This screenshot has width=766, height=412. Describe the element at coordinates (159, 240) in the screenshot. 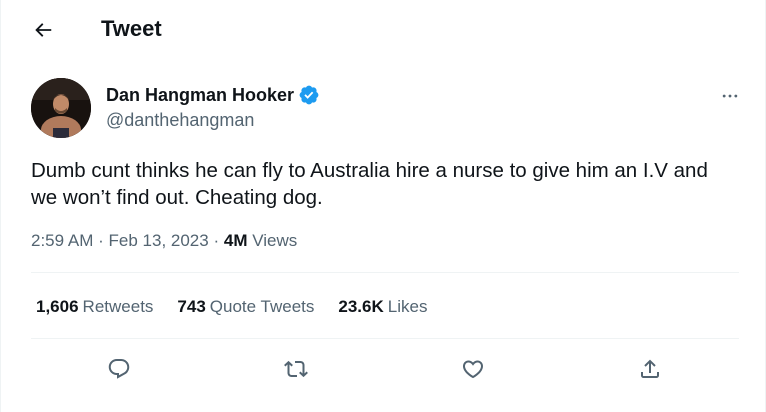

I see `tweet-date: Feb 13, 2023` at that location.